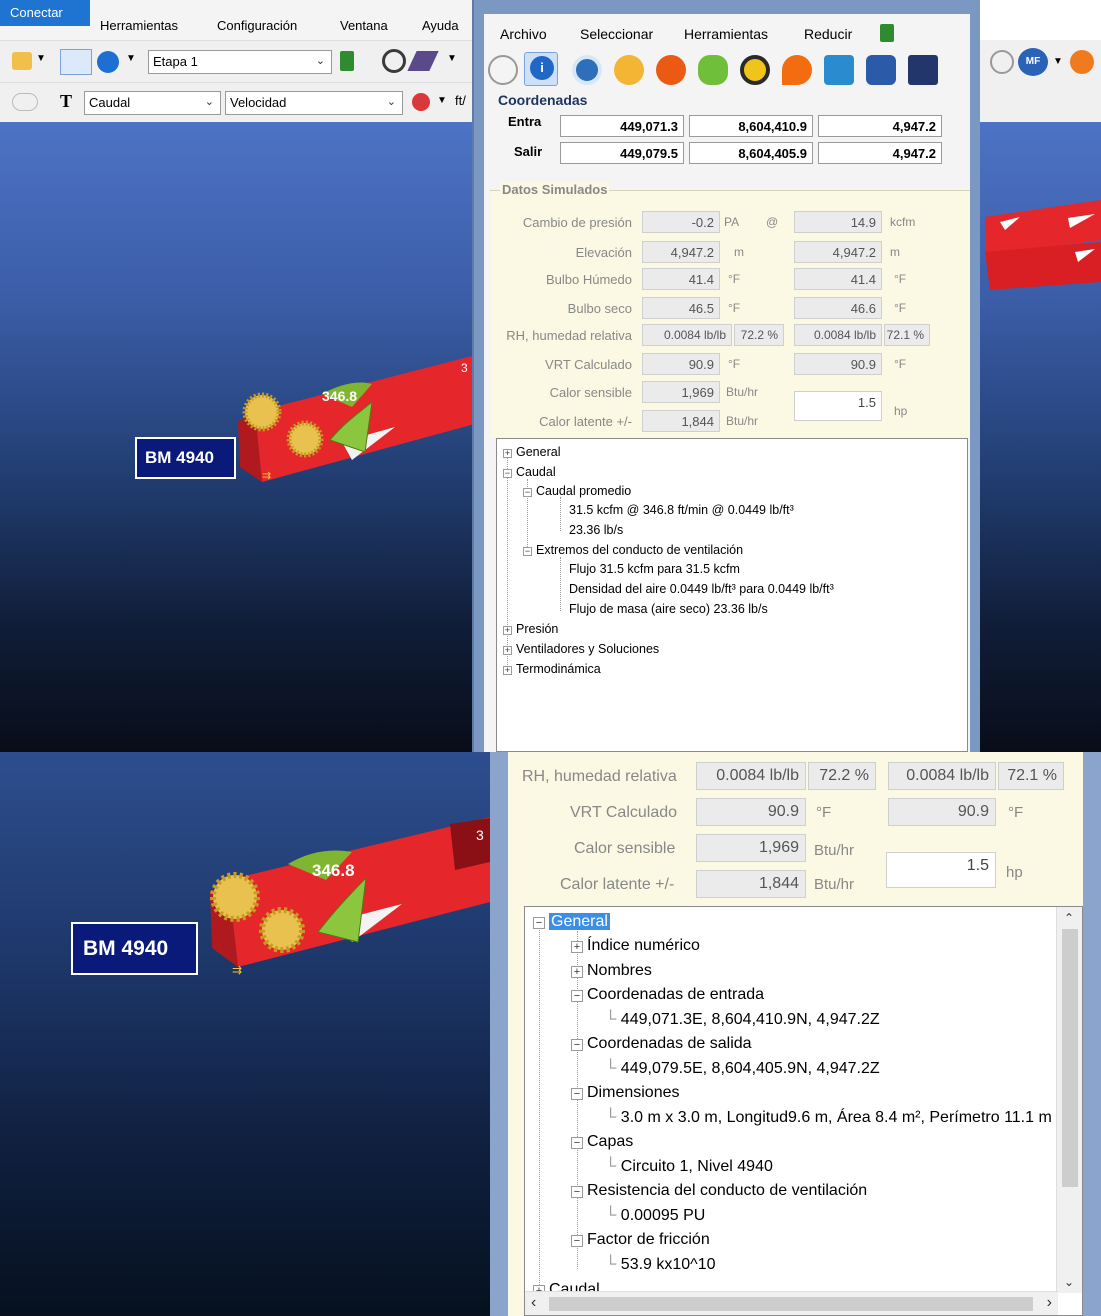 This screenshot has width=1101, height=1316. I want to click on tree-node-dimensiones: − Dimensiones, so click(625, 1093).